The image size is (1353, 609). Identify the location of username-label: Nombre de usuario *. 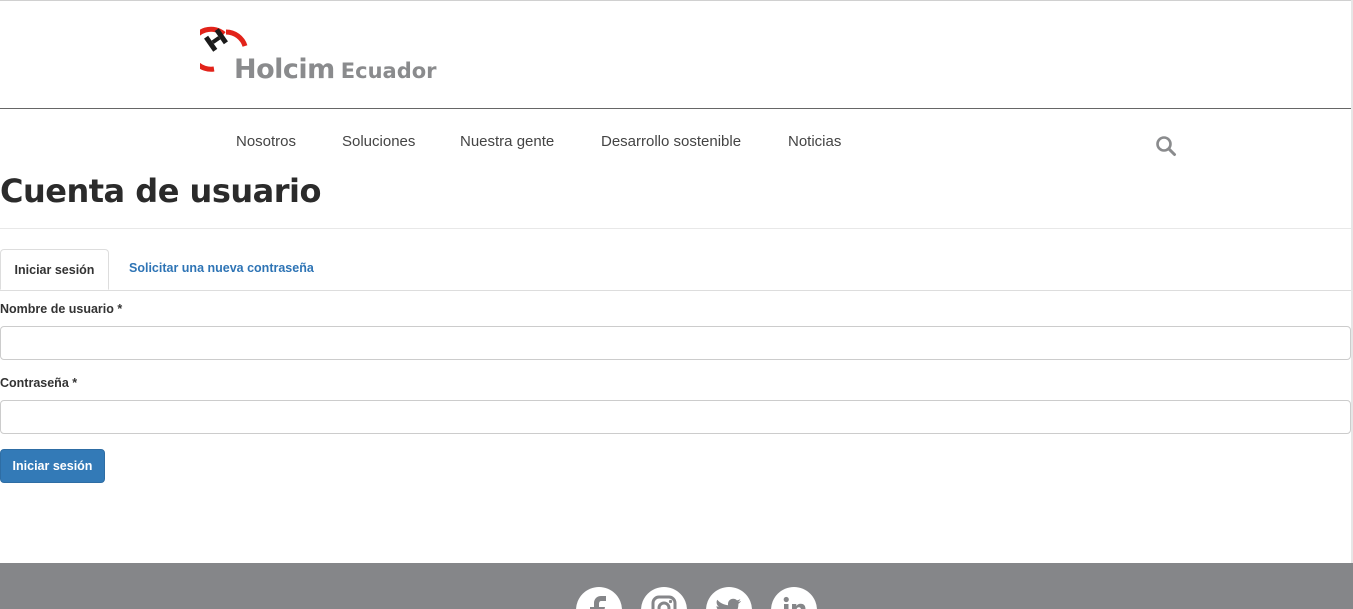
(61, 309).